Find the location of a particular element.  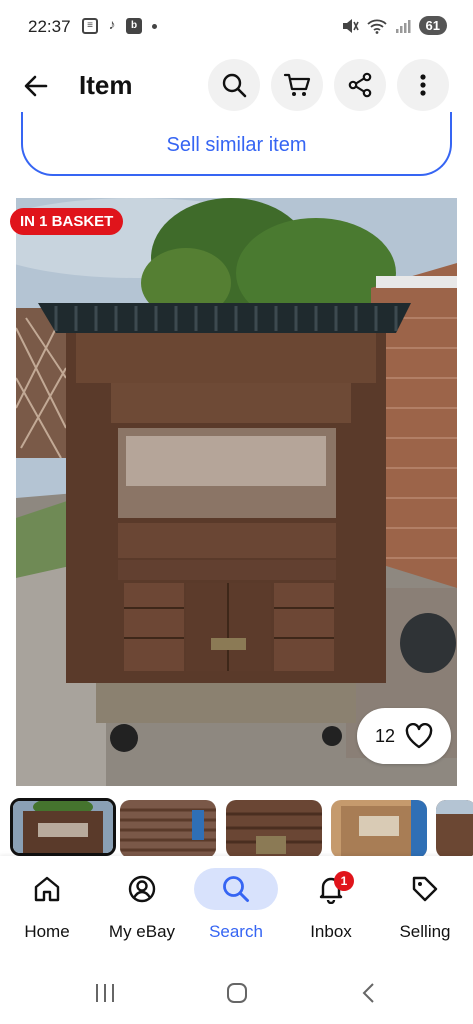

notification-icons: ≡ ♪ b is located at coordinates (119, 25).